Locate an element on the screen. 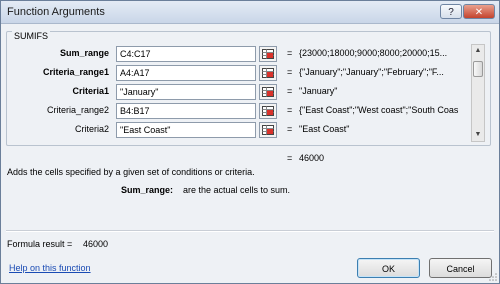  criteria2-input is located at coordinates (186, 130).